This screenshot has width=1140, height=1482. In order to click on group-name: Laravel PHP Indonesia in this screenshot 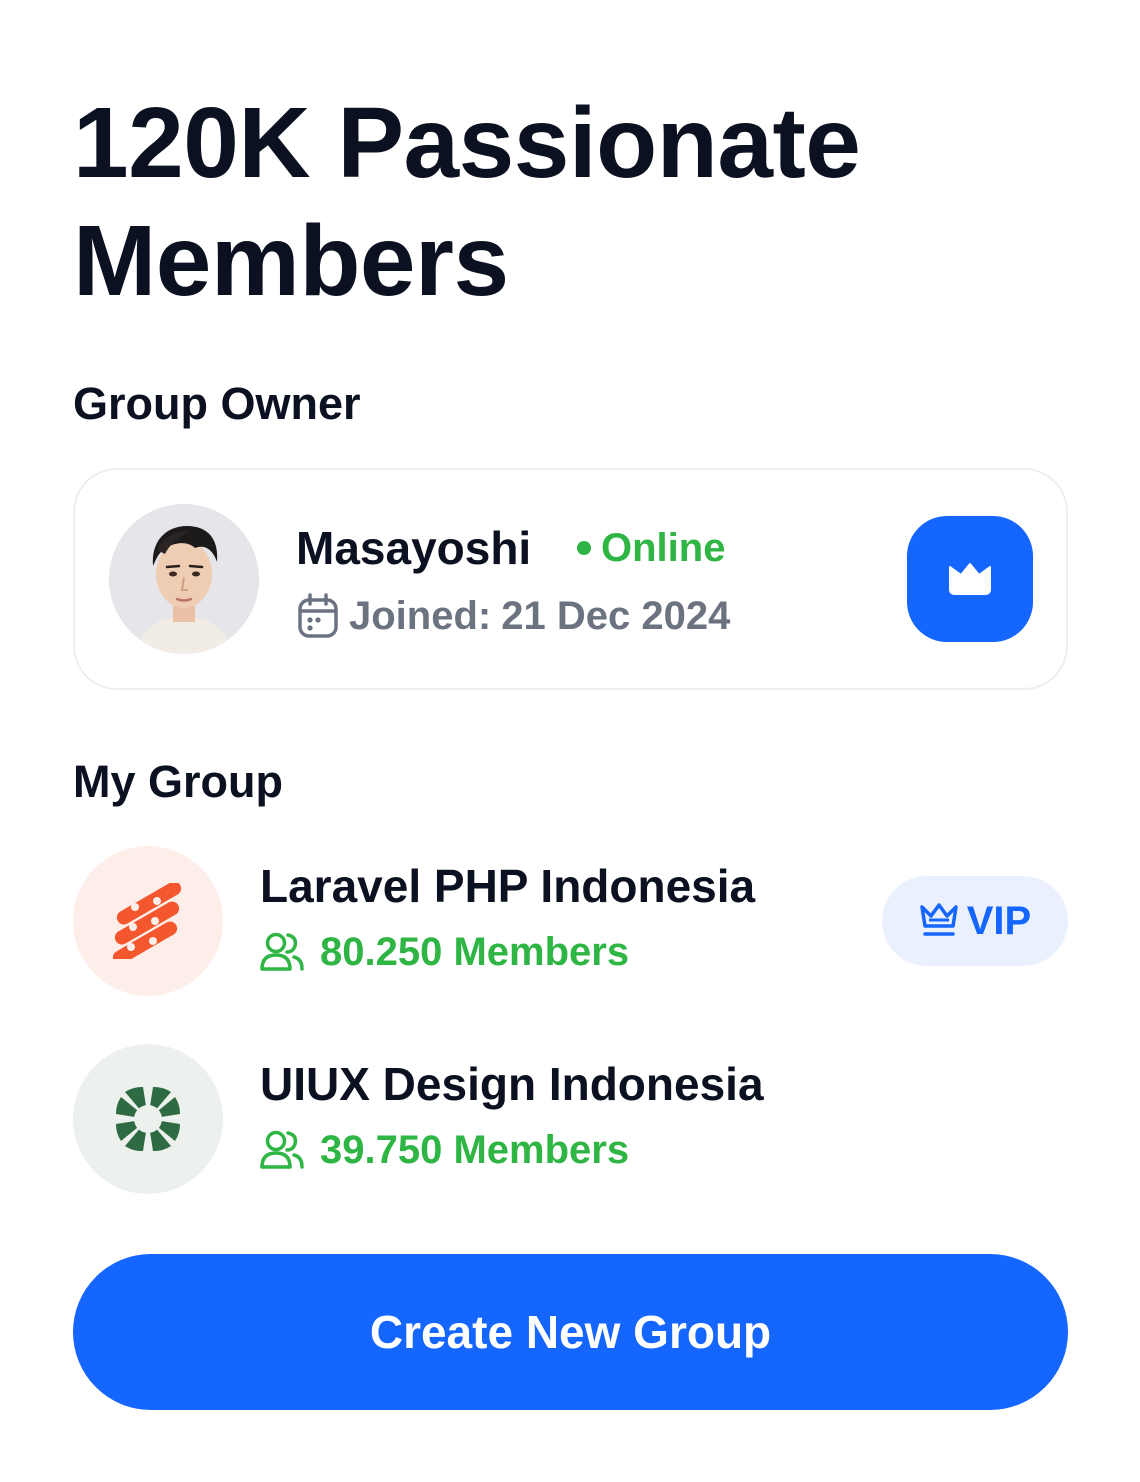, I will do `click(508, 886)`.